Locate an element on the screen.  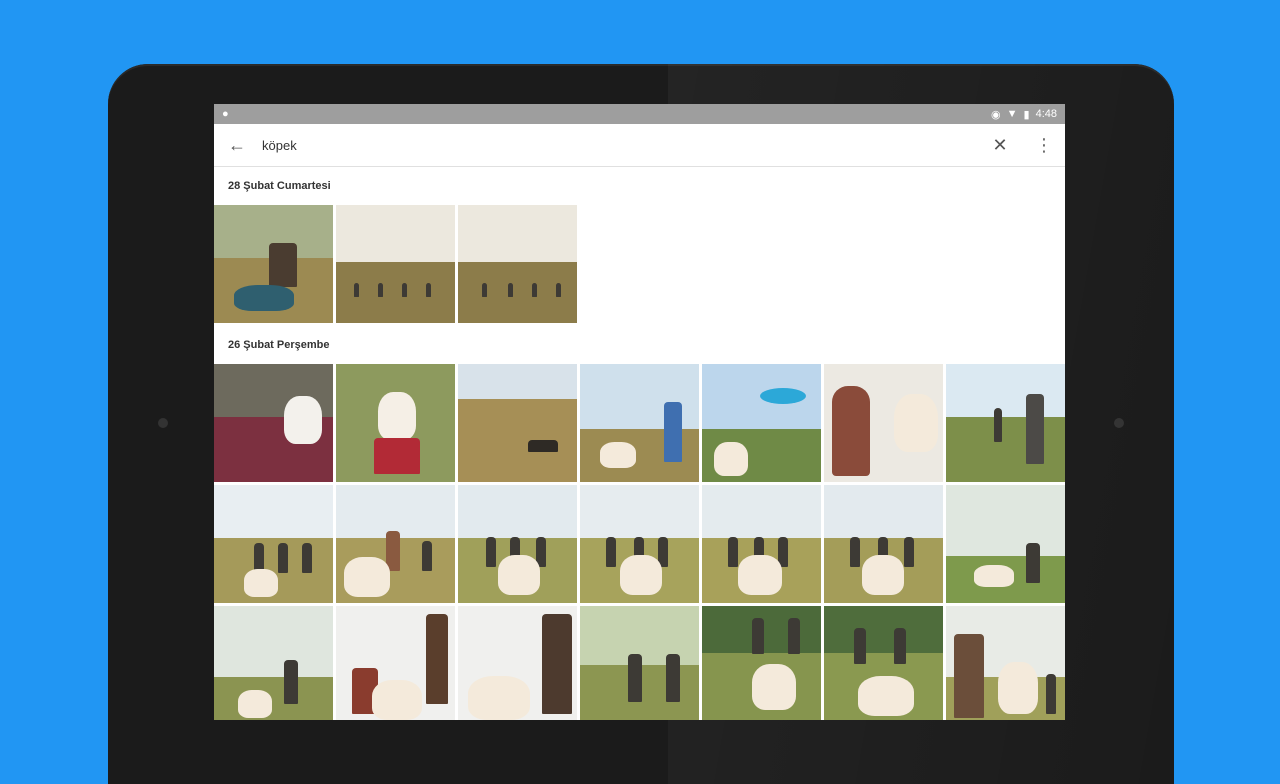
search-query-input: köpek is located at coordinates (623, 145).